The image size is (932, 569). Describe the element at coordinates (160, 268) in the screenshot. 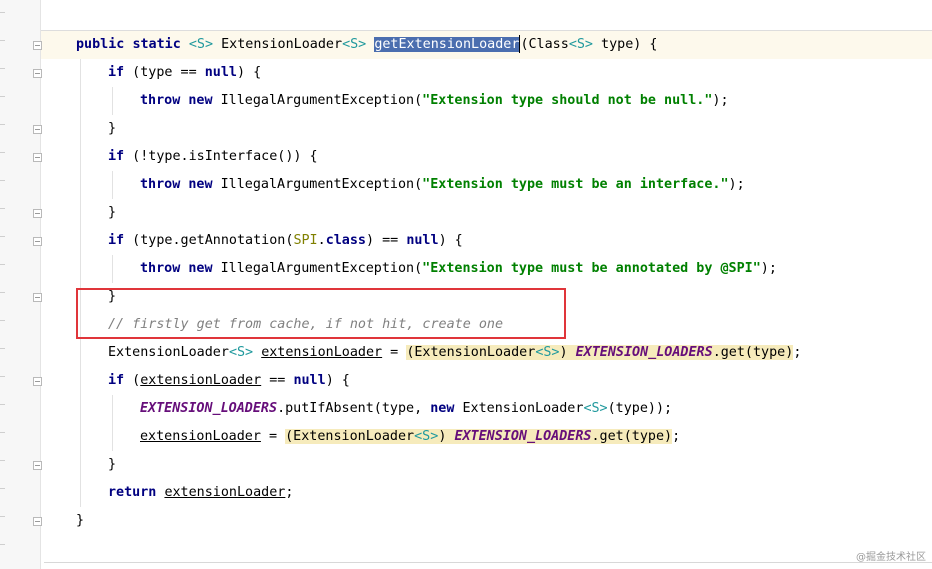

I see `code-token: throw` at that location.